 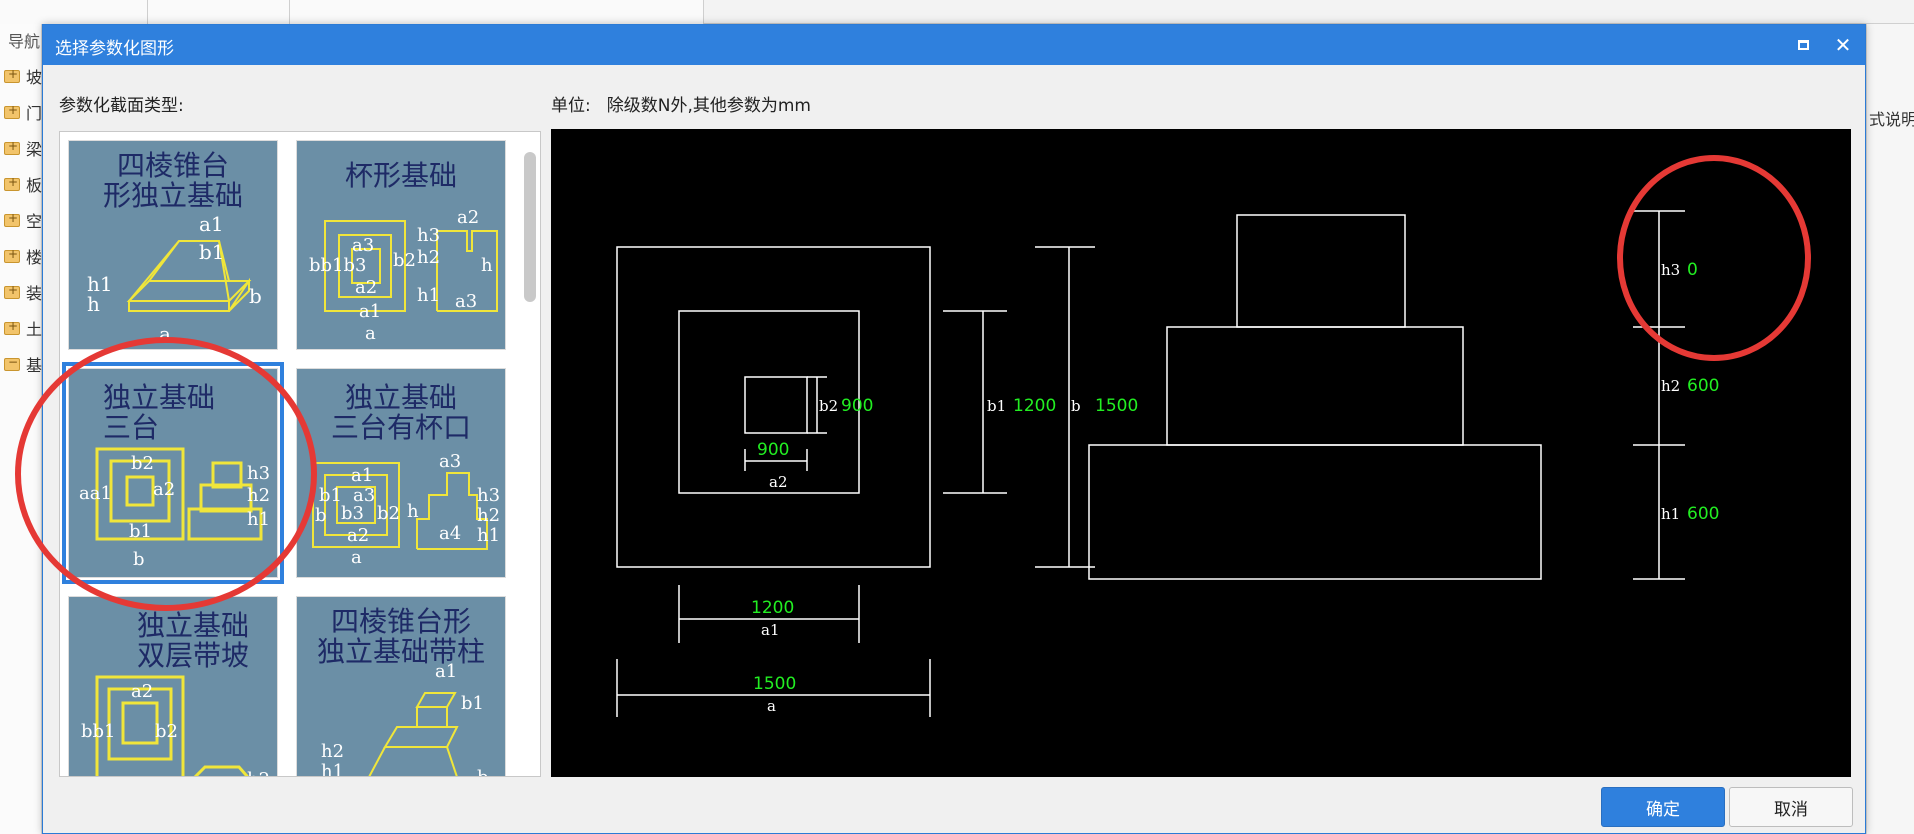 What do you see at coordinates (34, 257) in the screenshot?
I see `nav-item-label: 楼` at bounding box center [34, 257].